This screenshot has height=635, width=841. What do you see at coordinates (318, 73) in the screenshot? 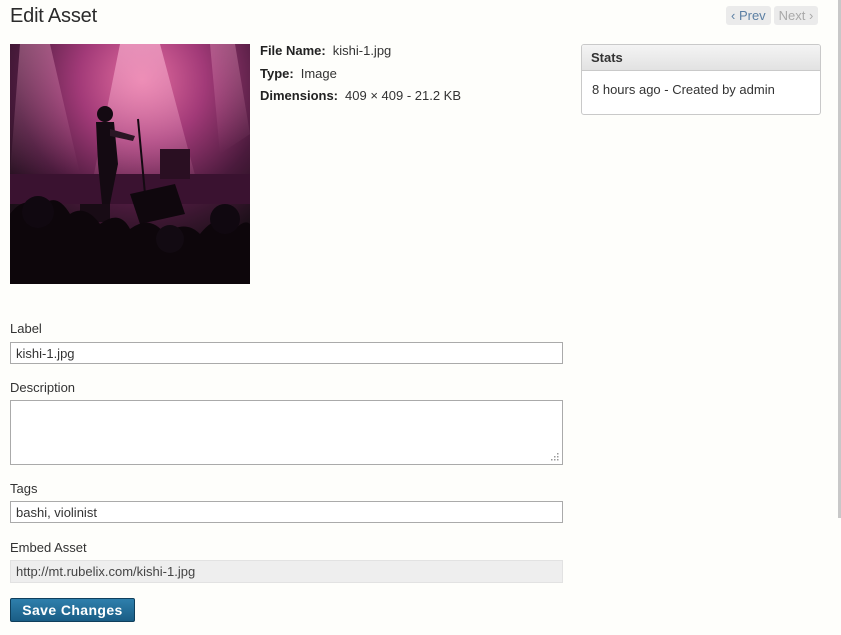
I see `meta-value: Image` at bounding box center [318, 73].